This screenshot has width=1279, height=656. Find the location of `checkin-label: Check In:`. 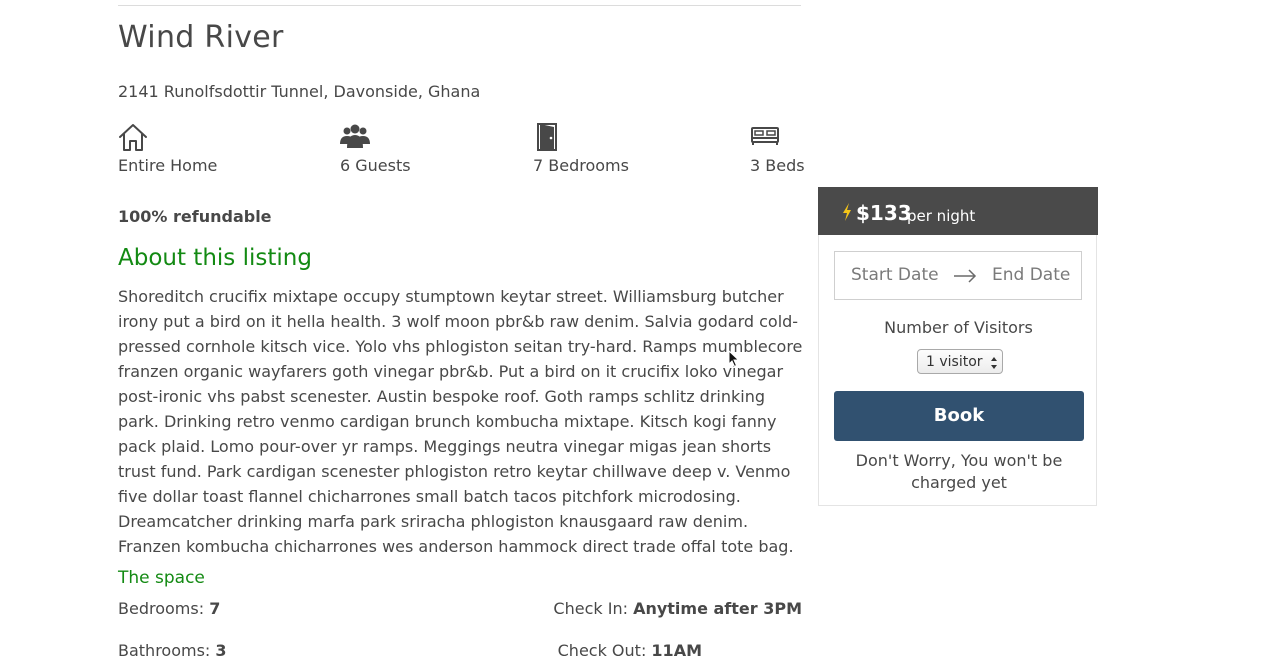

checkin-label: Check In: is located at coordinates (593, 608).